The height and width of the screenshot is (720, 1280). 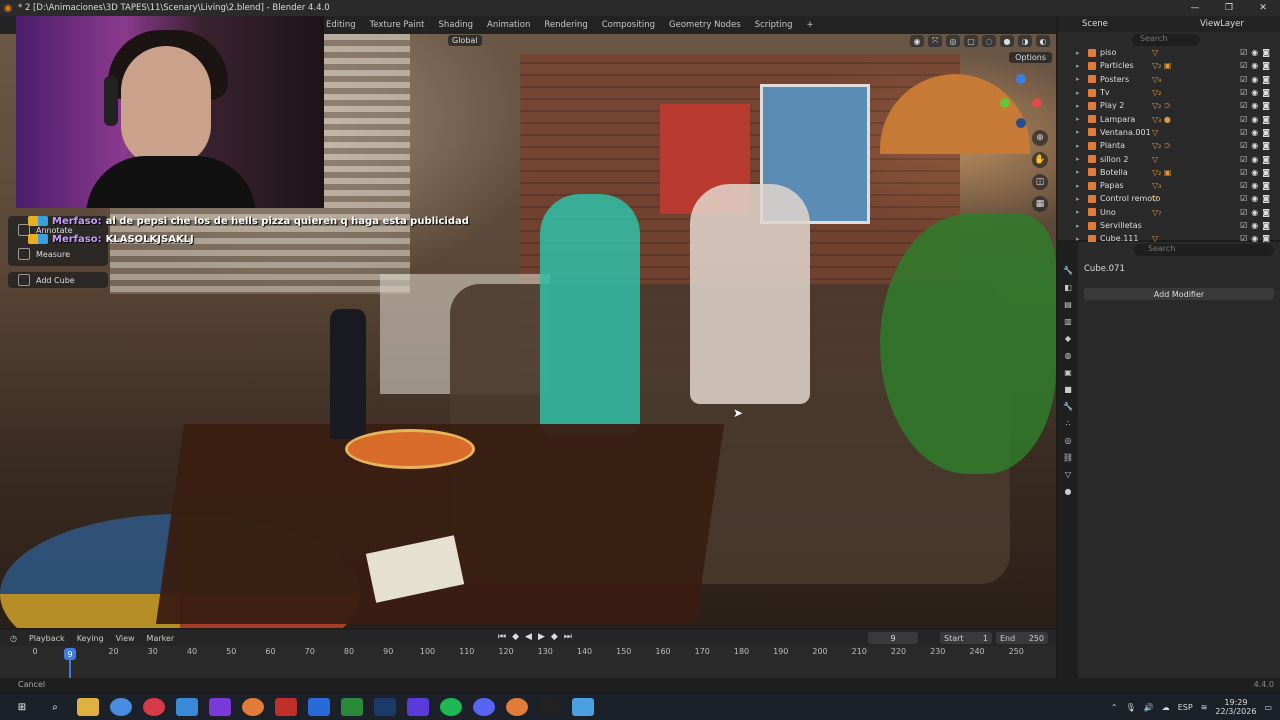 I want to click on material-shading-icon: ◑, so click(x=1025, y=41).